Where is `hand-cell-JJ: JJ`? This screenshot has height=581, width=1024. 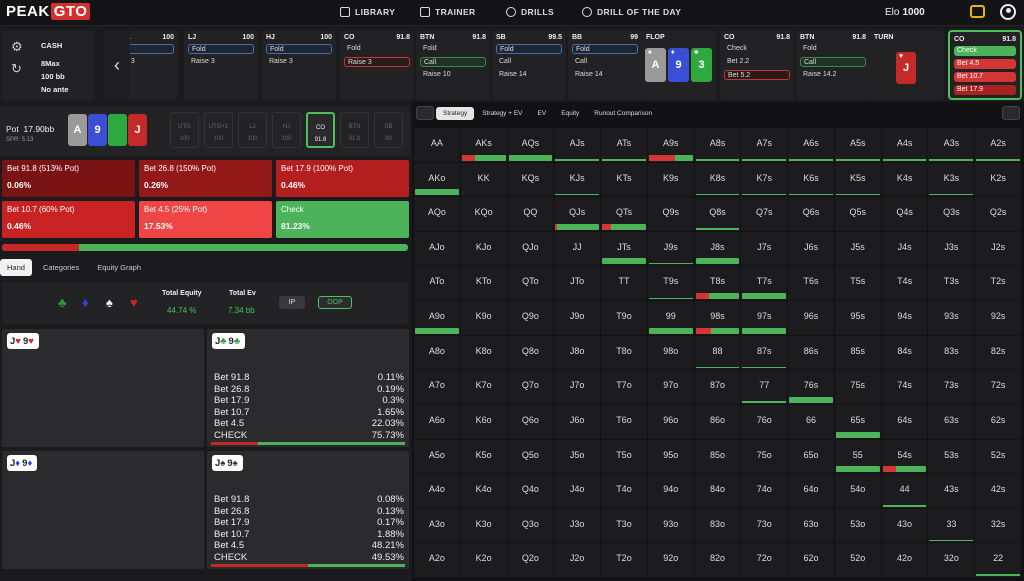
hand-cell-JJ: JJ is located at coordinates (578, 249).